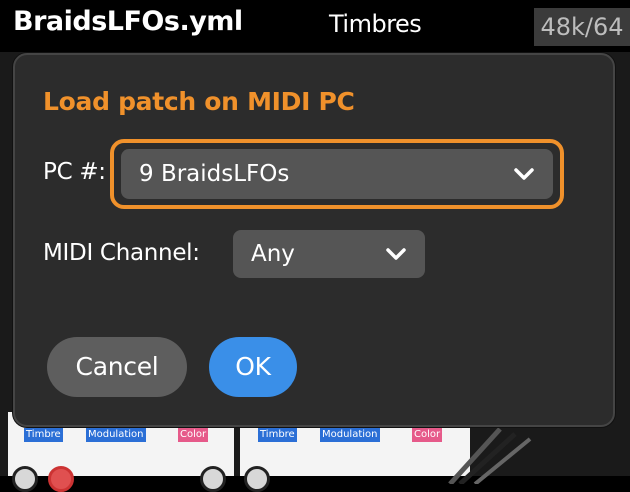 The height and width of the screenshot is (492, 630). I want to click on pc-number-label: PC #:, so click(74, 172).